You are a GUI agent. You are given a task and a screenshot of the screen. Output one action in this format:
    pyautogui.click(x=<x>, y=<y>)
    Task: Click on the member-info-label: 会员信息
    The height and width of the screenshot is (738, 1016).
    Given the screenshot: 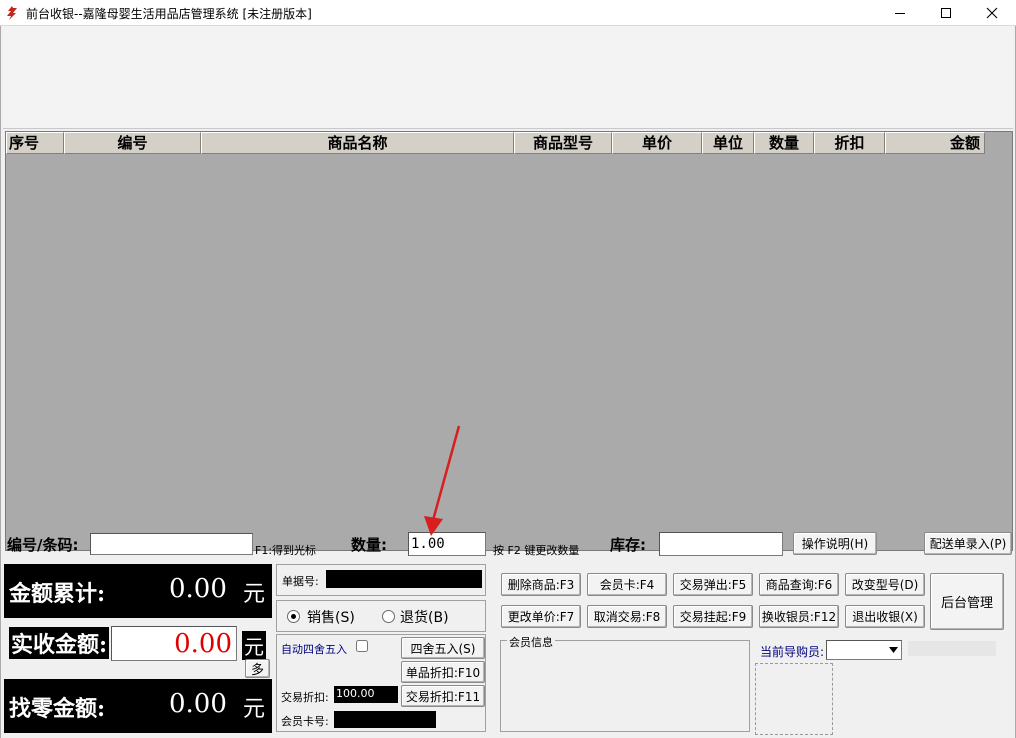 What is the action you would take?
    pyautogui.click(x=531, y=642)
    